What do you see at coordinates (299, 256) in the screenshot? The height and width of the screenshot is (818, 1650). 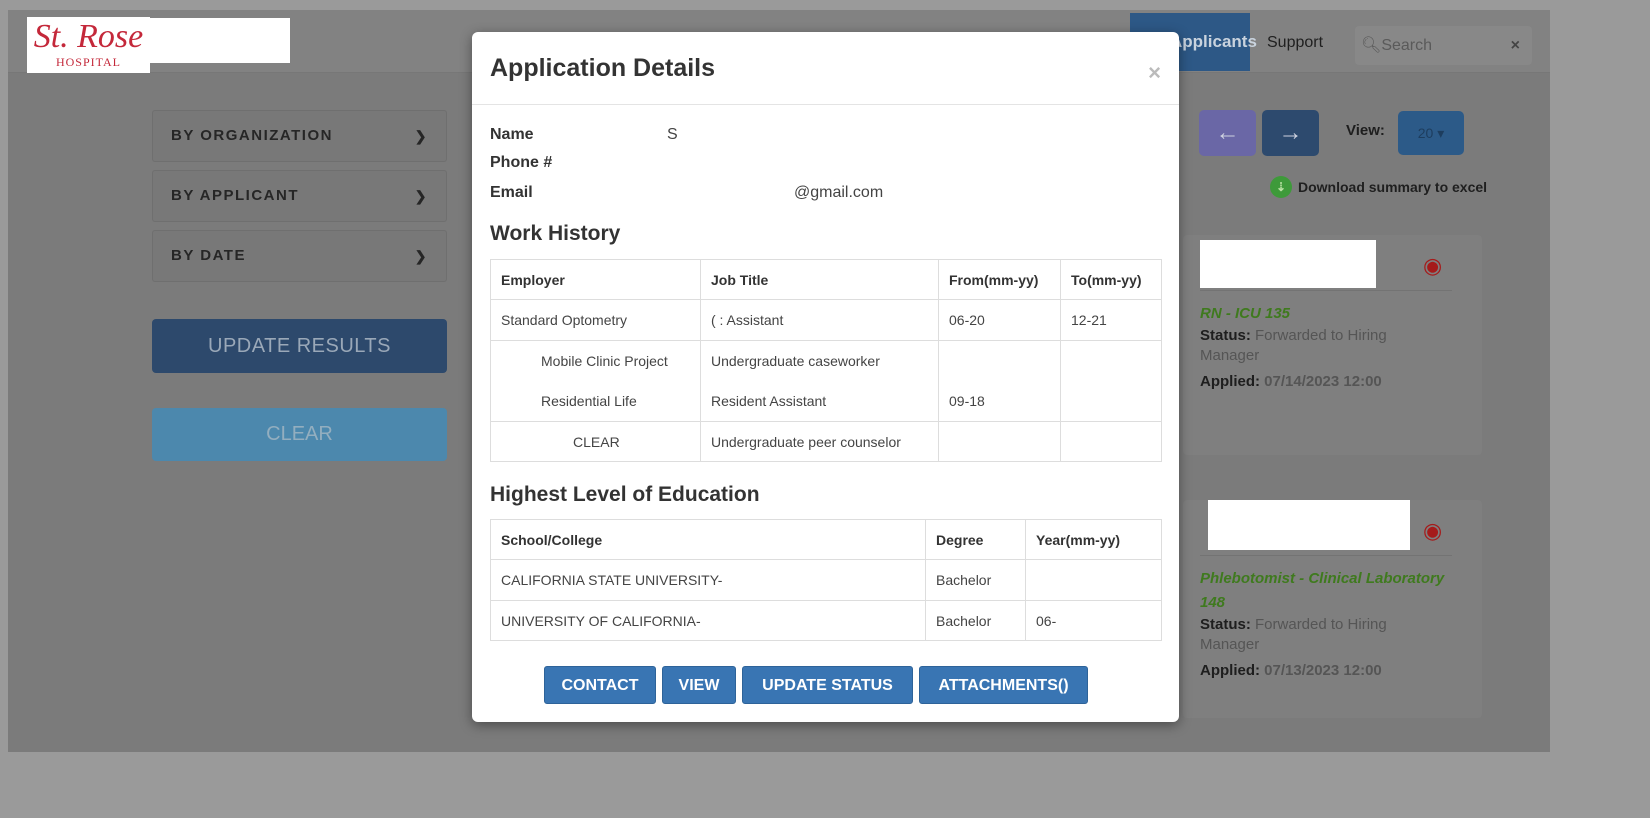 I see `filter-by-date: BY DATE ❯` at bounding box center [299, 256].